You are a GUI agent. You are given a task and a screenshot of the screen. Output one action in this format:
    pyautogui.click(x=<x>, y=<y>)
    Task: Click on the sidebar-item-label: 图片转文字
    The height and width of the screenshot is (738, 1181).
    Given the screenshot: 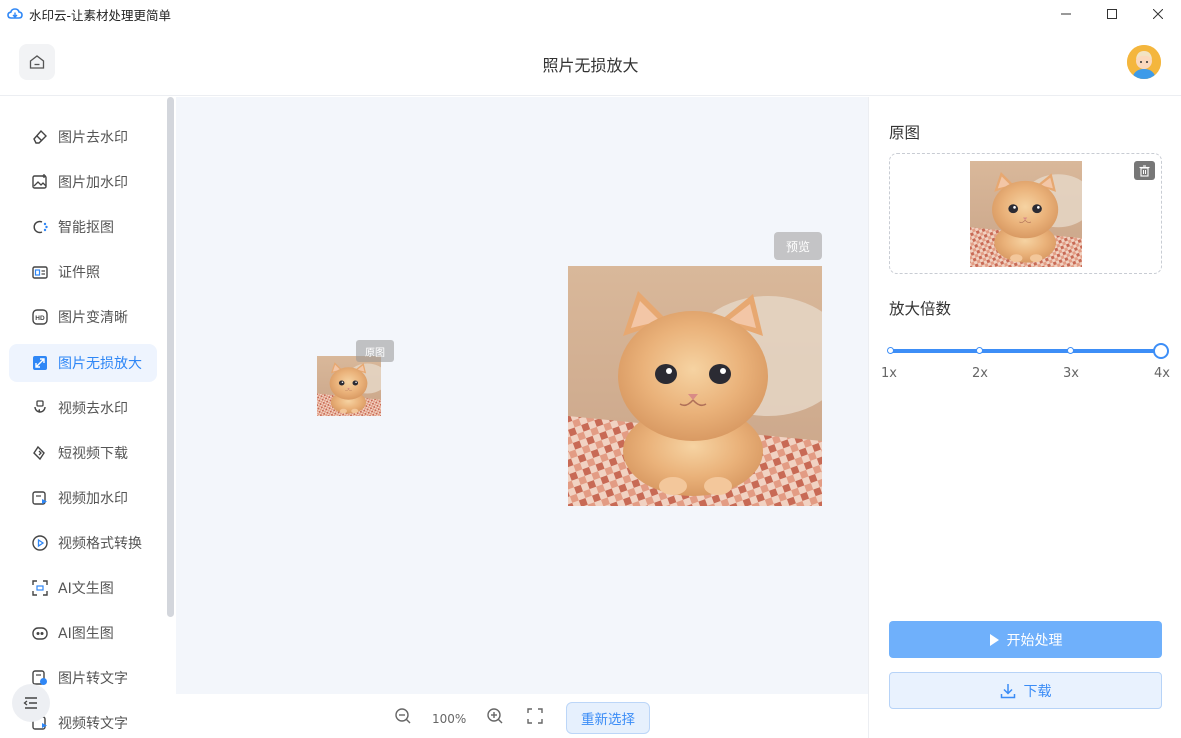 What is the action you would take?
    pyautogui.click(x=93, y=679)
    